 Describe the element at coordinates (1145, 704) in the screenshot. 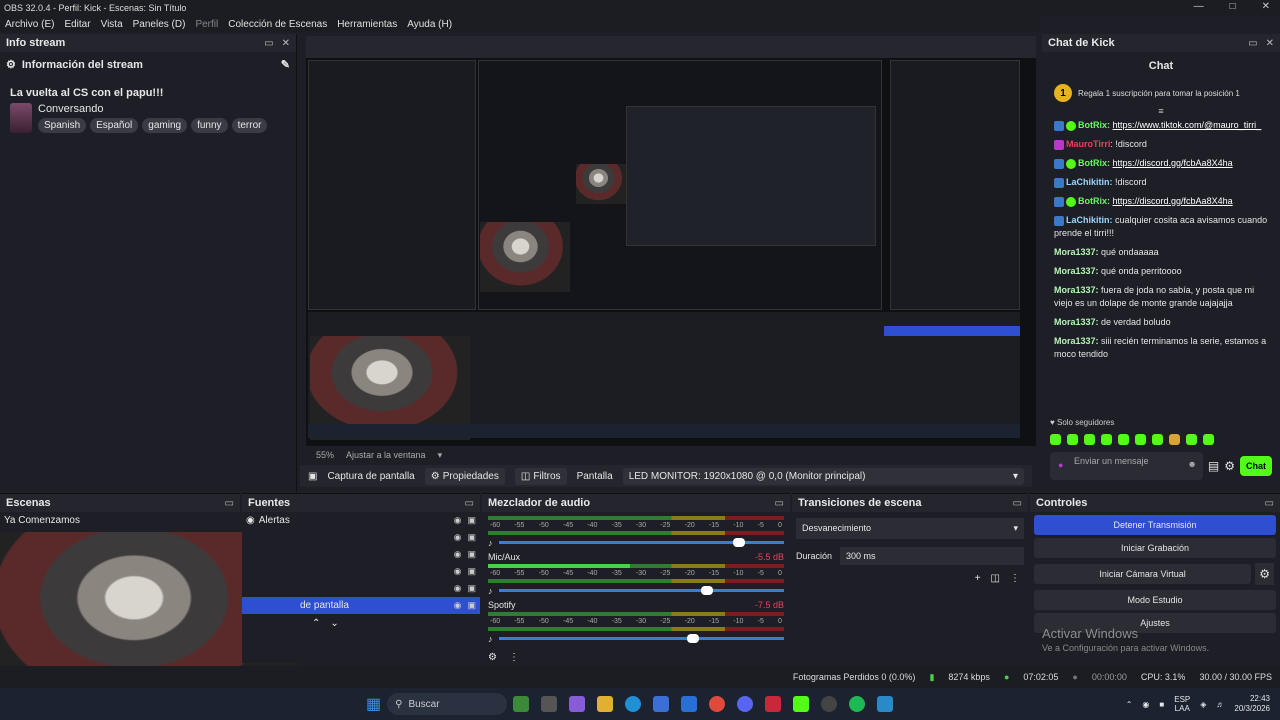

I see `network-icon: ◉` at that location.